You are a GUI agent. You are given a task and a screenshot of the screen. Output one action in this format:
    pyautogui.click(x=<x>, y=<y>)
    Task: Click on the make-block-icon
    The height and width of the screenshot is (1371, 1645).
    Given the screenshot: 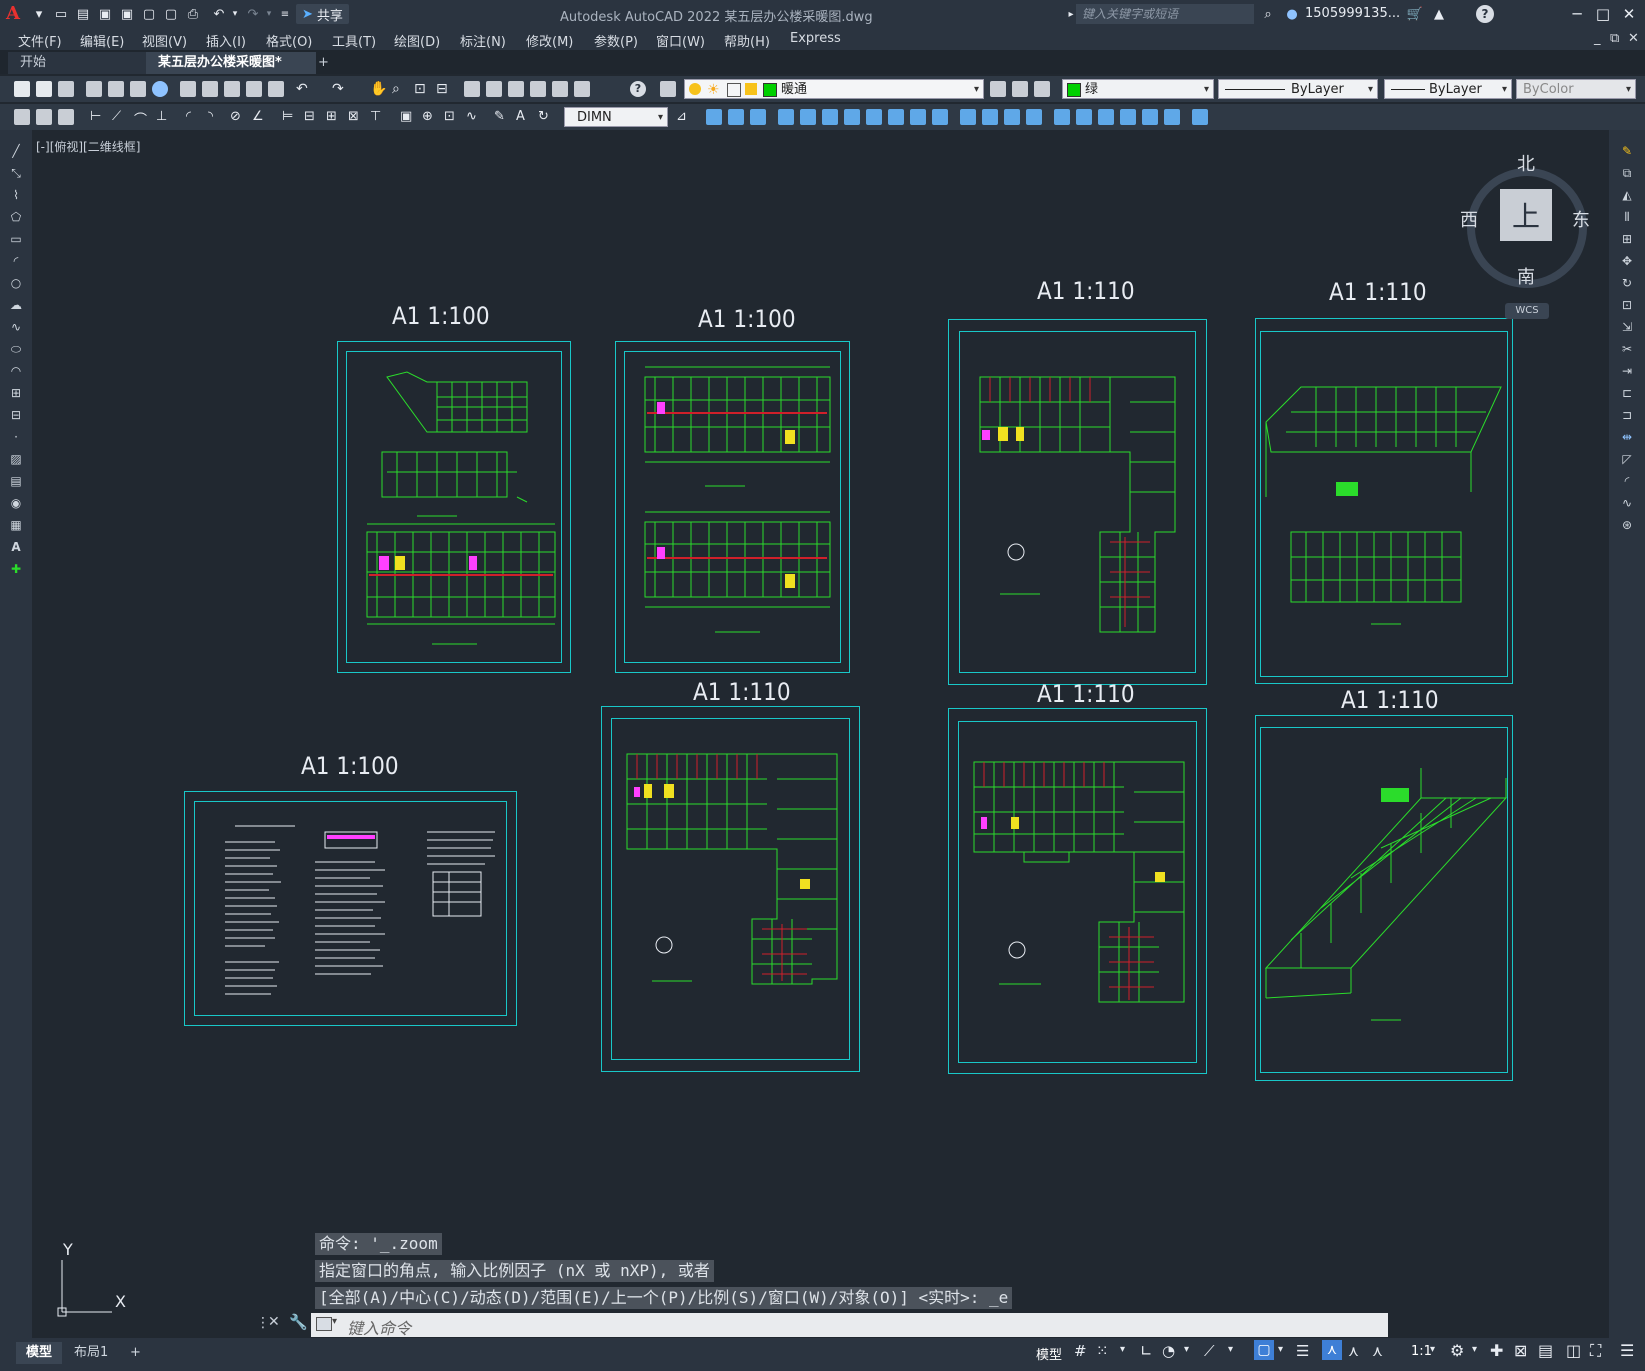 What is the action you would take?
    pyautogui.click(x=44, y=117)
    